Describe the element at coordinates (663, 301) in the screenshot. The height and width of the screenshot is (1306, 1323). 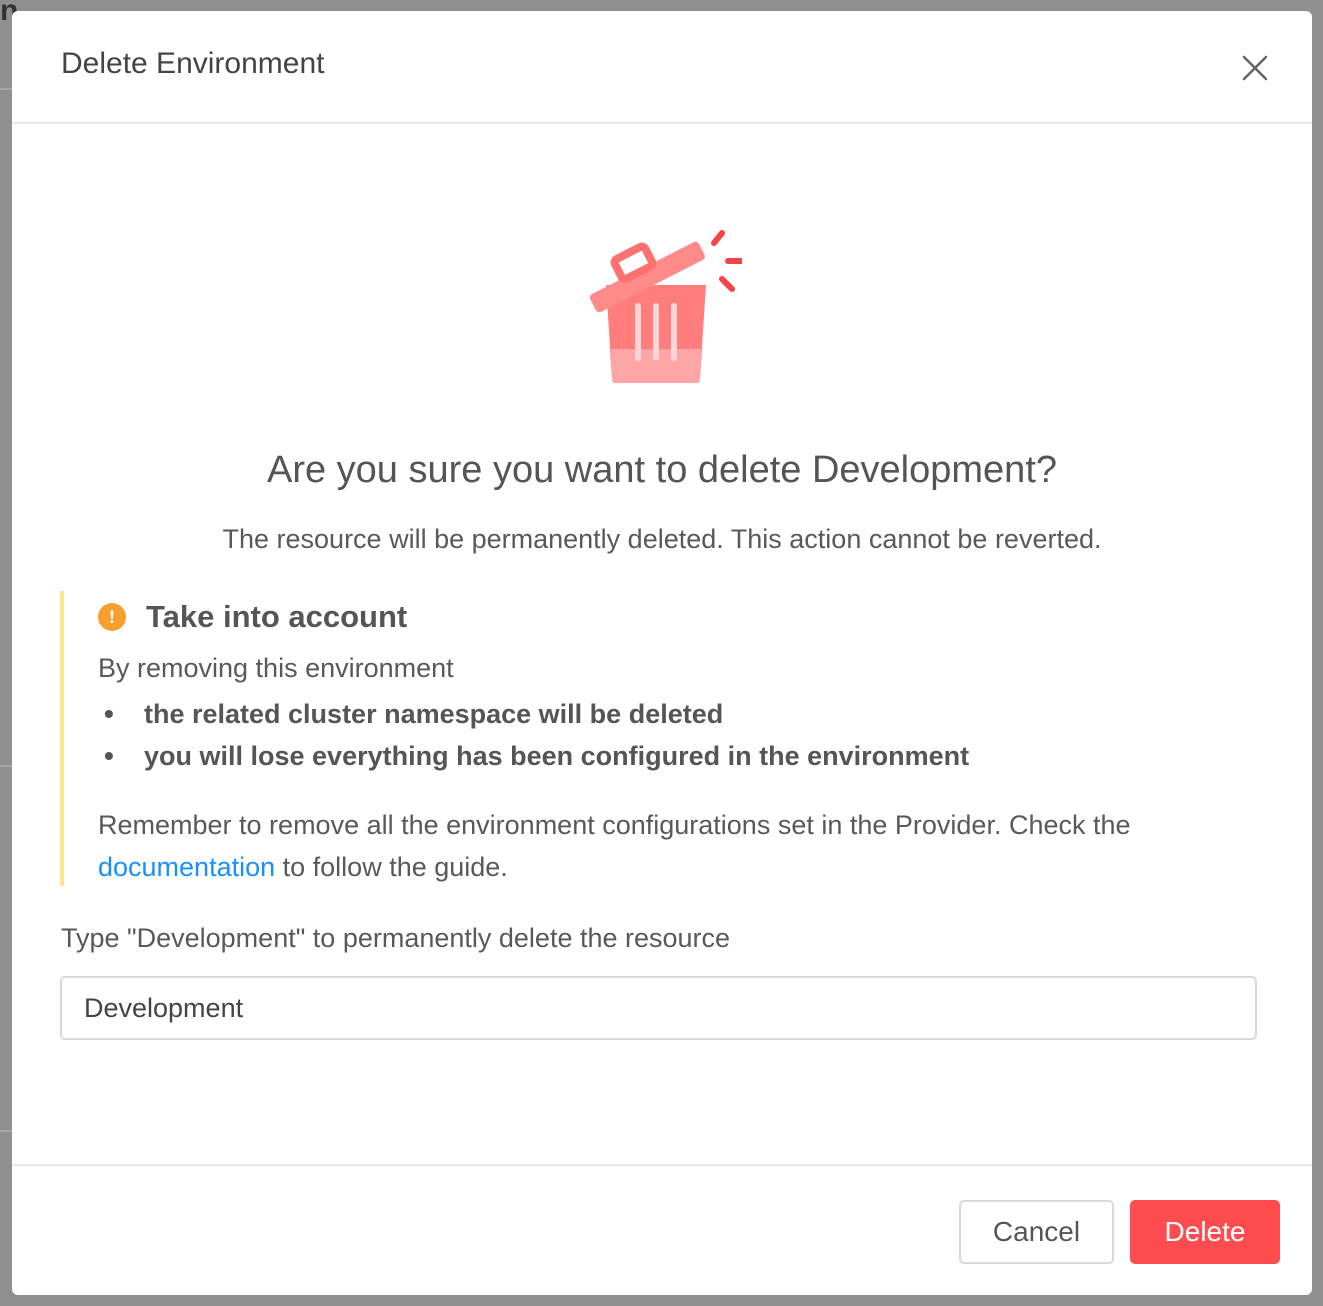
I see `trash-can-open-icon` at that location.